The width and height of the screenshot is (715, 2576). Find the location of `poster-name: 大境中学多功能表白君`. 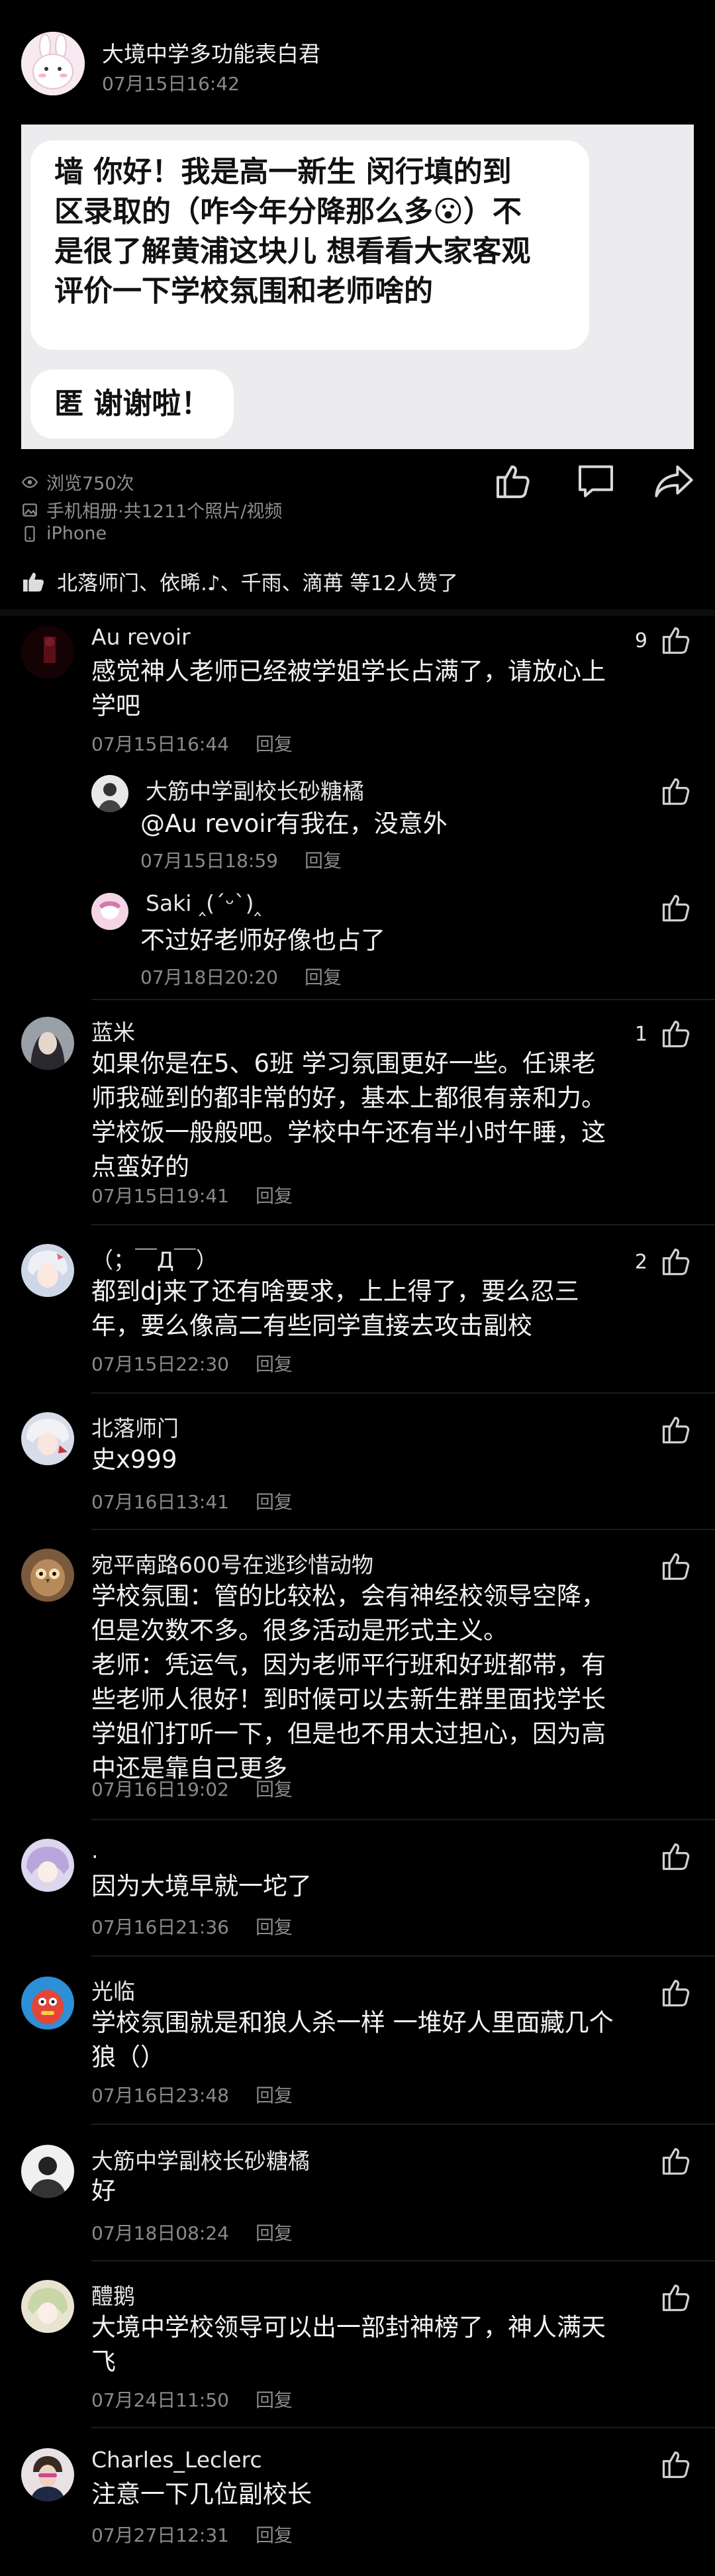

poster-name: 大境中学多功能表白君 is located at coordinates (211, 52).